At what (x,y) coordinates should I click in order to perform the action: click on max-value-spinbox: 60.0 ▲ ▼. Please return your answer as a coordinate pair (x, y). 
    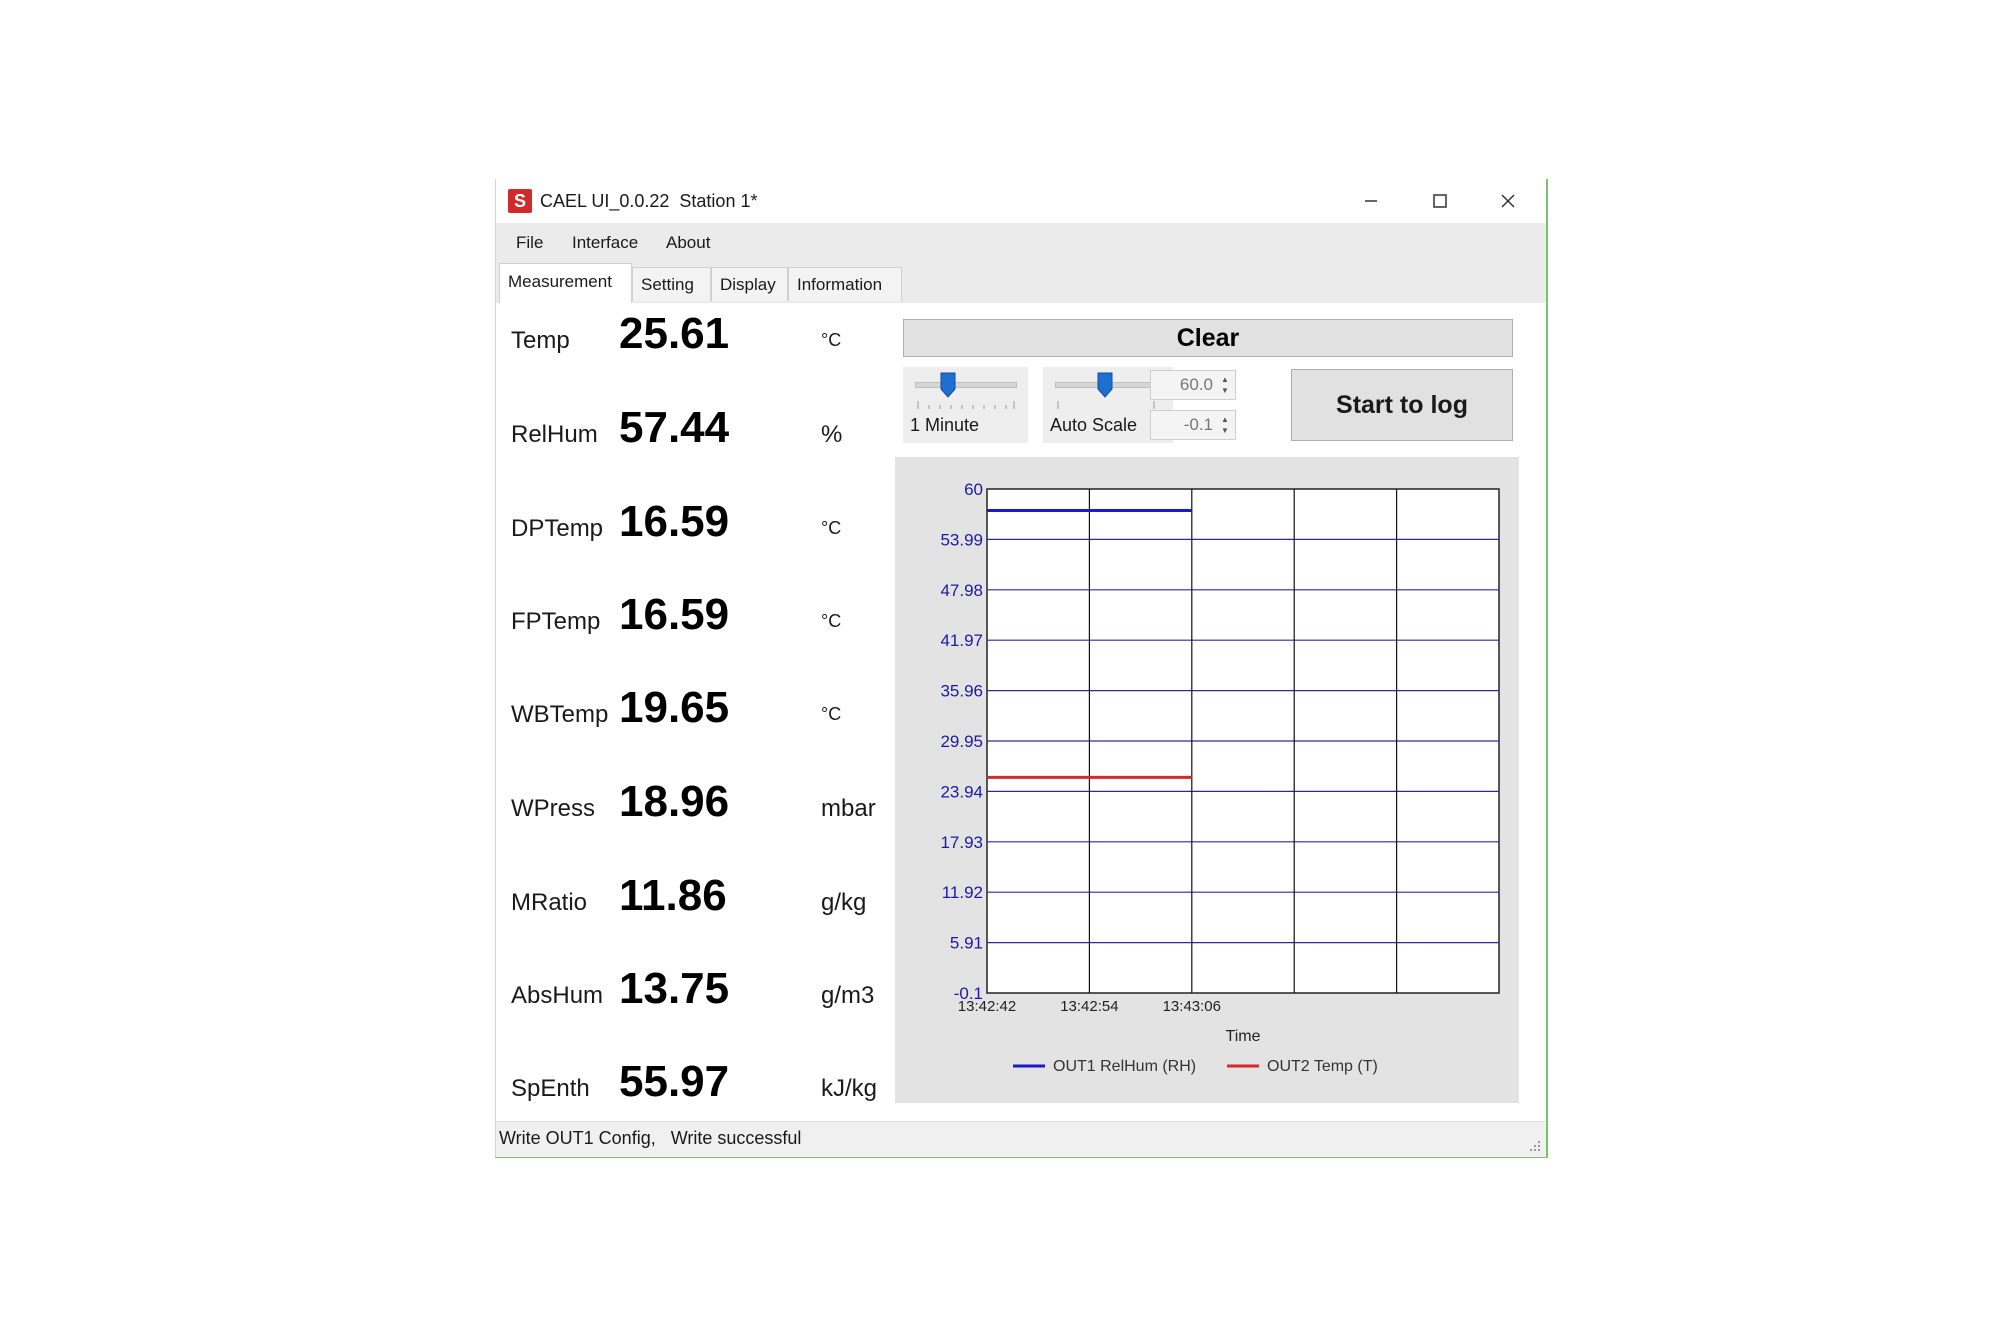
    Looking at the image, I should click on (1193, 385).